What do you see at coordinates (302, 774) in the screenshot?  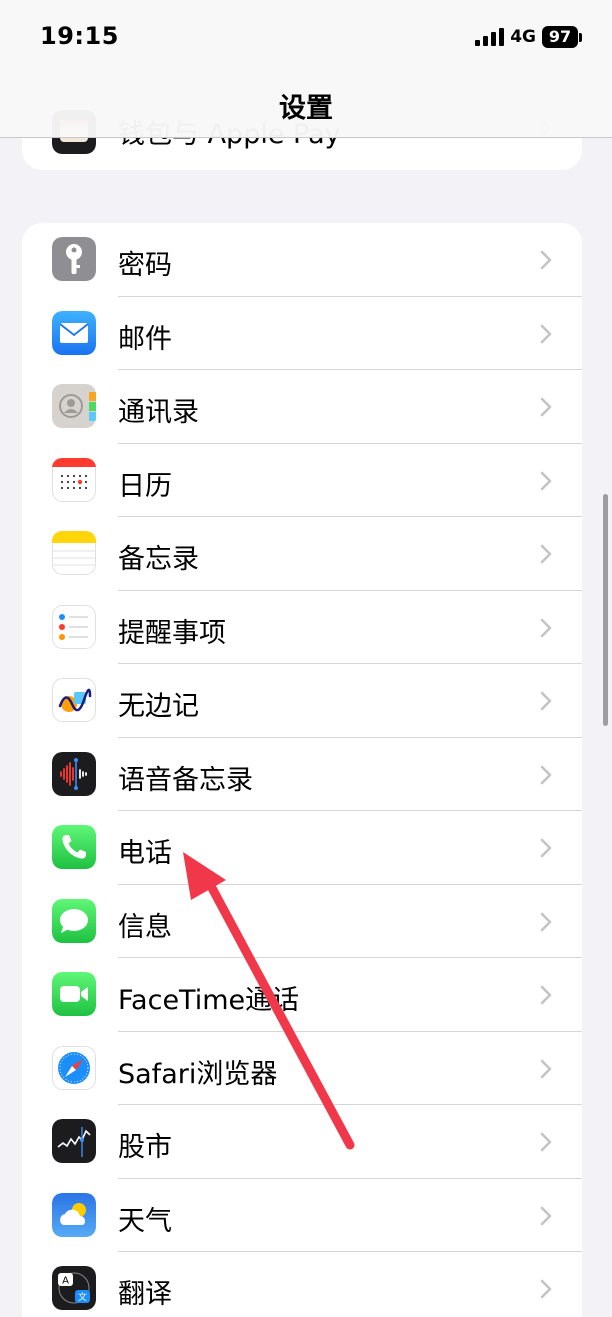 I see `settings-item-voice-memos: 语音备忘录` at bounding box center [302, 774].